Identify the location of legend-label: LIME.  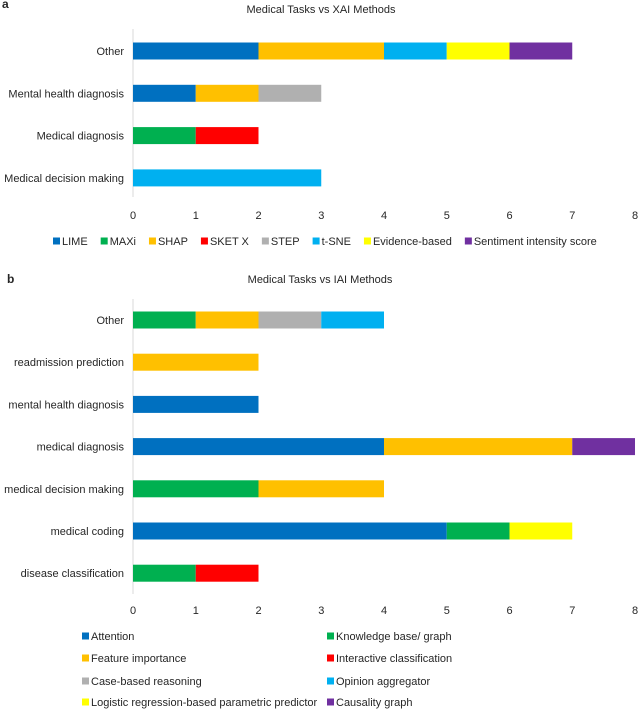
(75, 242).